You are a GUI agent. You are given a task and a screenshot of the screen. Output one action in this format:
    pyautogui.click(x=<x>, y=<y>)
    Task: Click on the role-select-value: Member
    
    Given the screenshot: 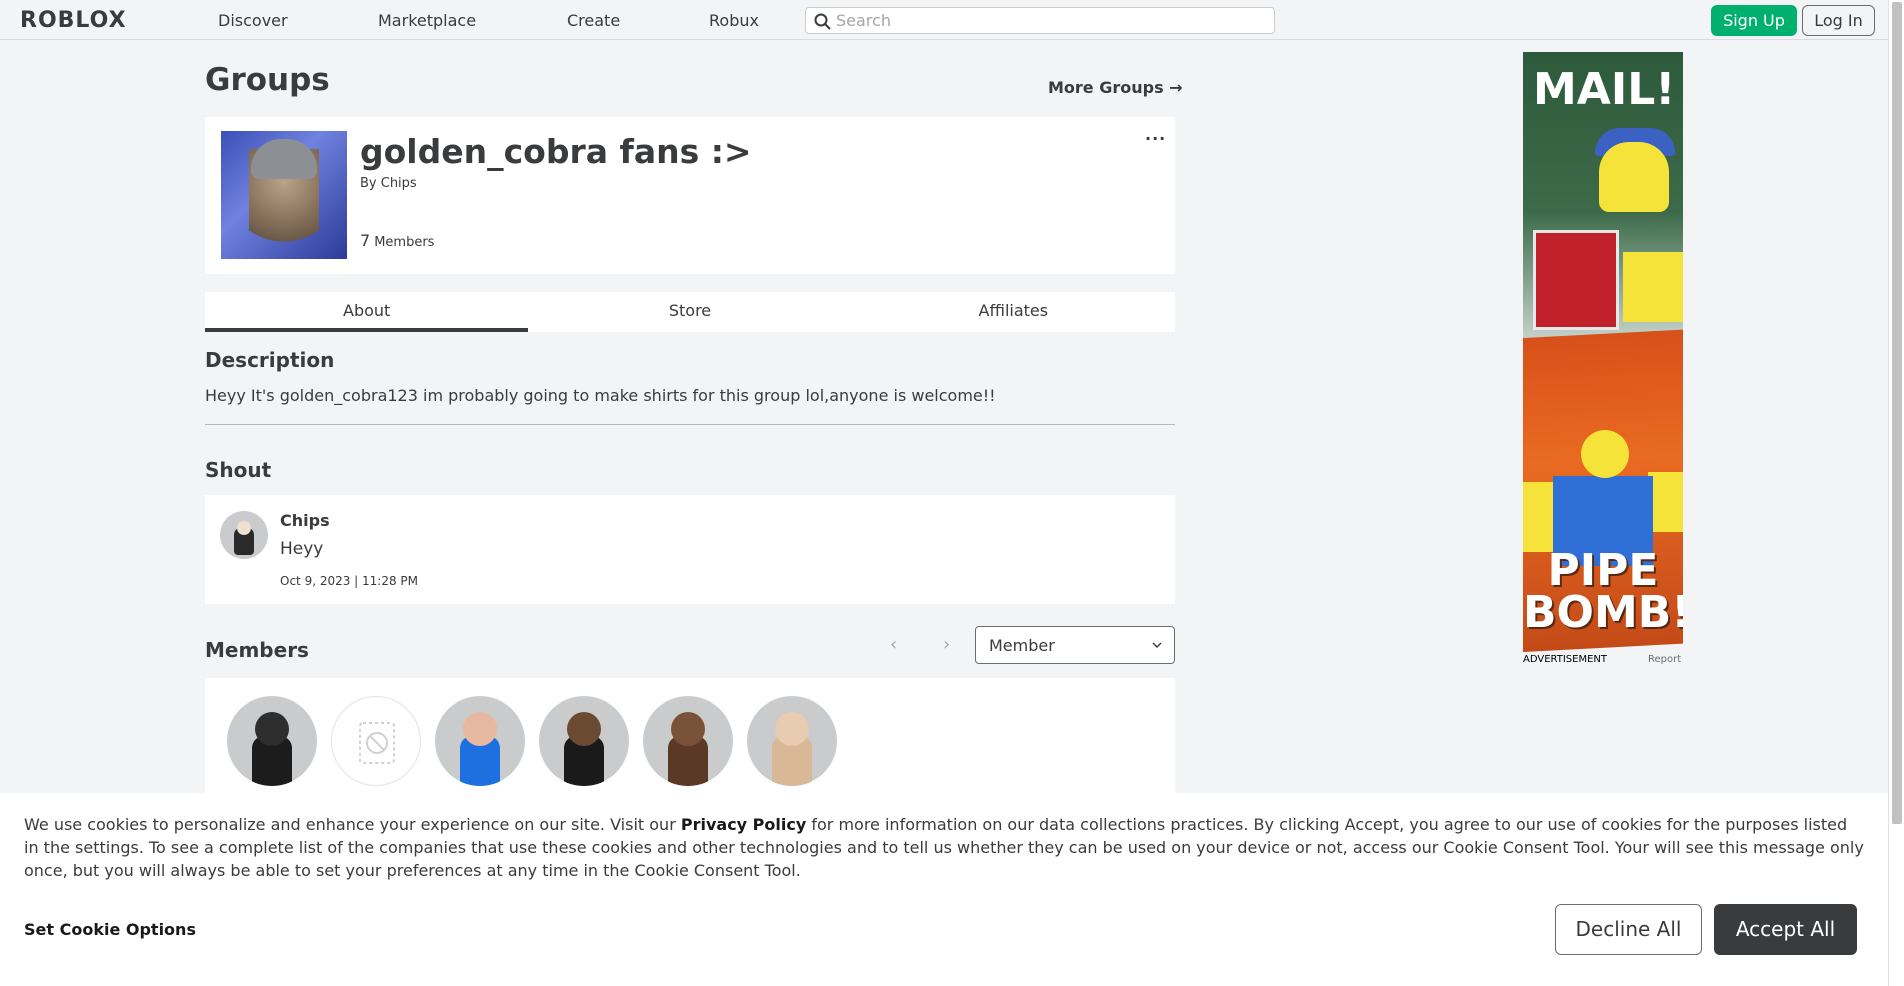 What is the action you would take?
    pyautogui.click(x=1022, y=645)
    